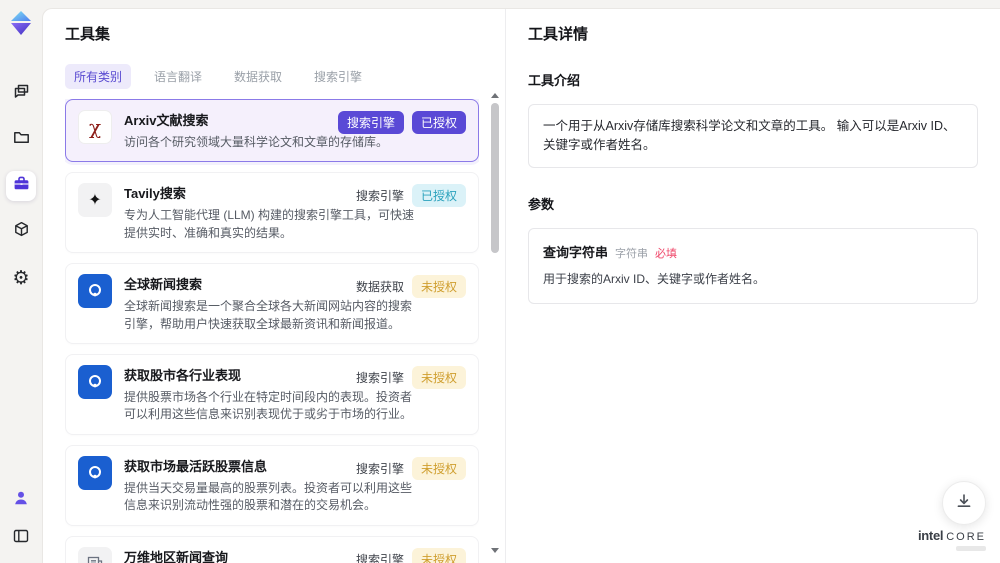 This screenshot has width=1000, height=563. What do you see at coordinates (930, 535) in the screenshot?
I see `intel-wordmark: intel` at bounding box center [930, 535].